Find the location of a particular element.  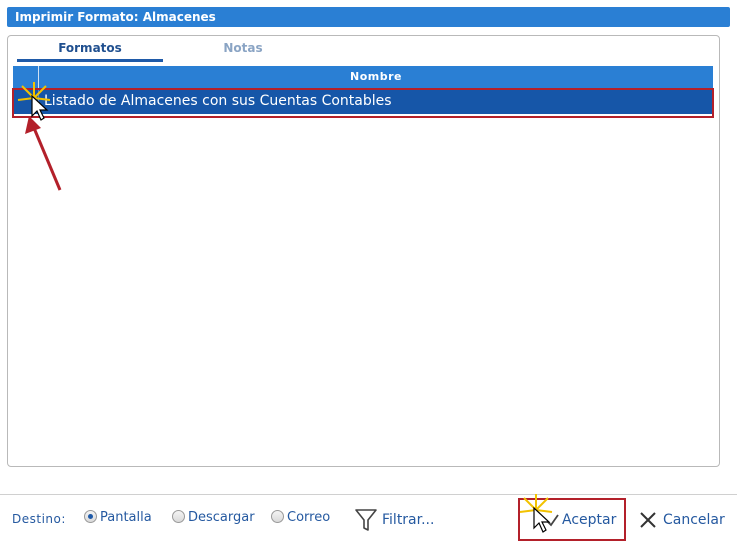

selector-column-header is located at coordinates (26, 77).